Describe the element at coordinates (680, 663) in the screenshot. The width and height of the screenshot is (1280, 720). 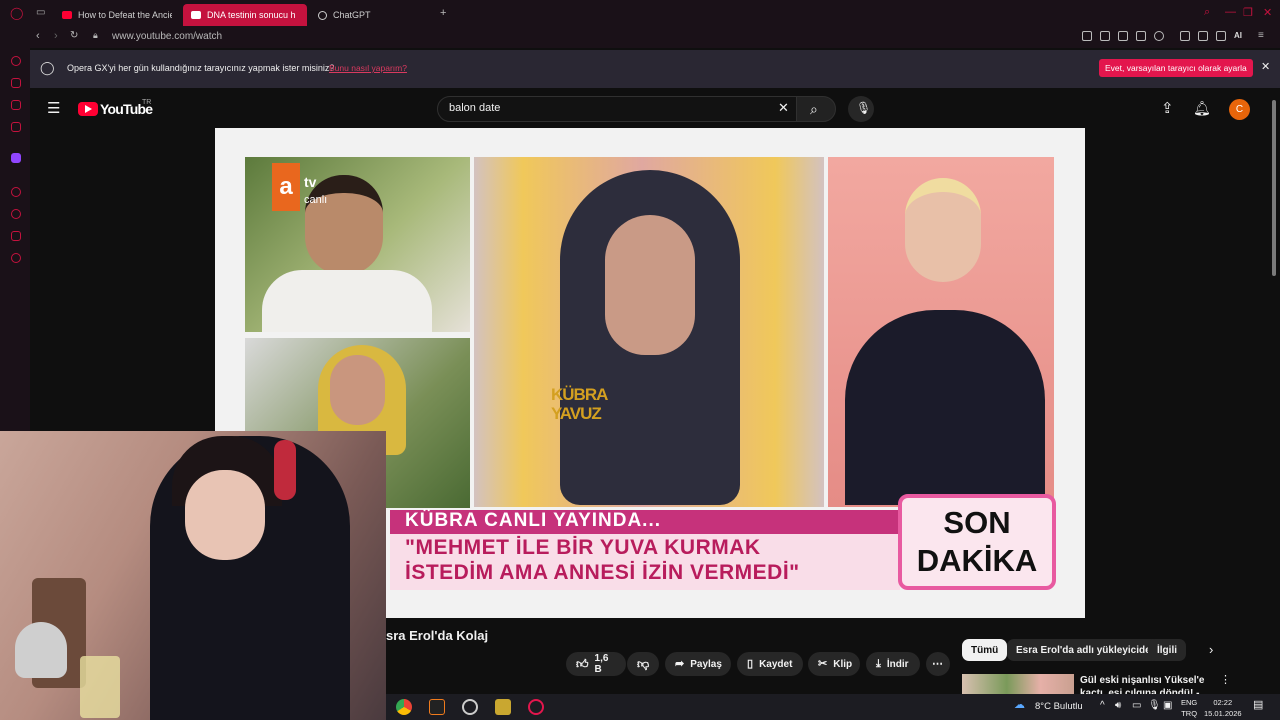
I see `share-icon: ➦` at that location.